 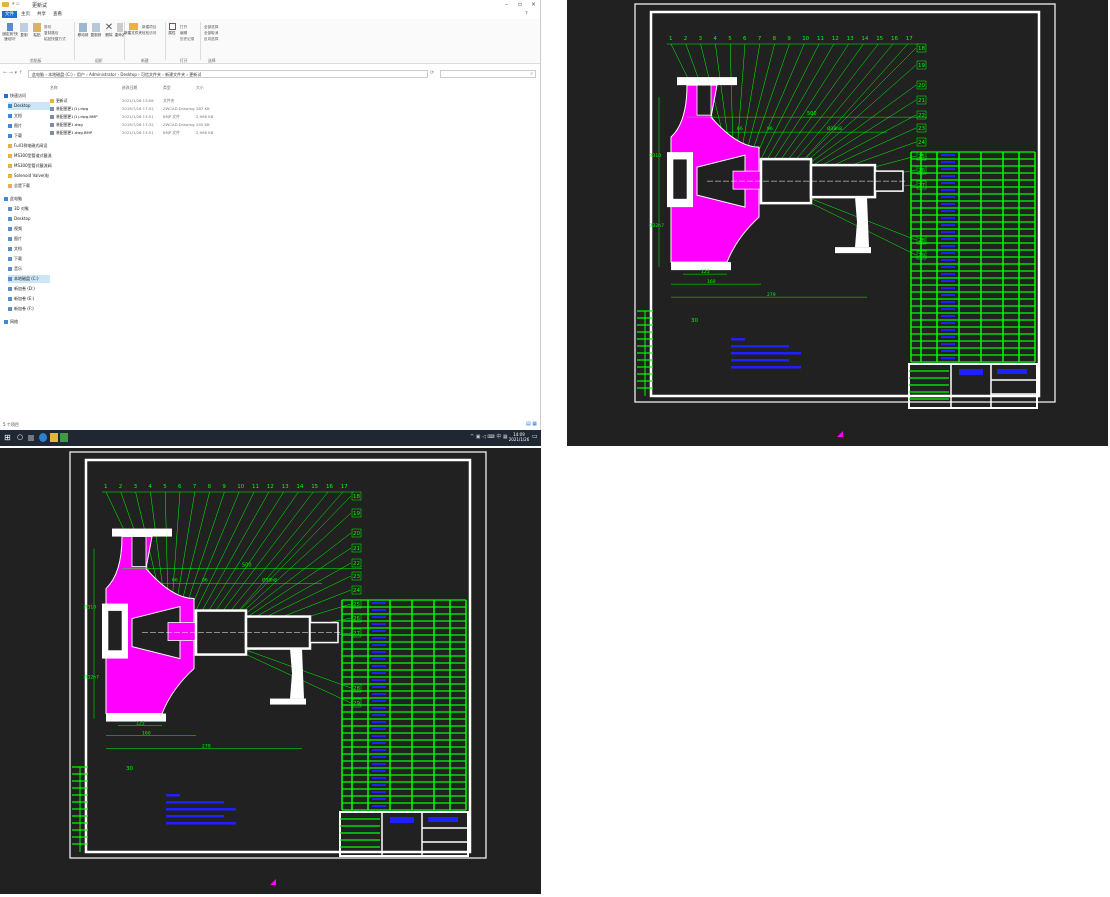 What do you see at coordinates (133, 29) in the screenshot?
I see `new-folder-button: 新建文件夹` at bounding box center [133, 29].